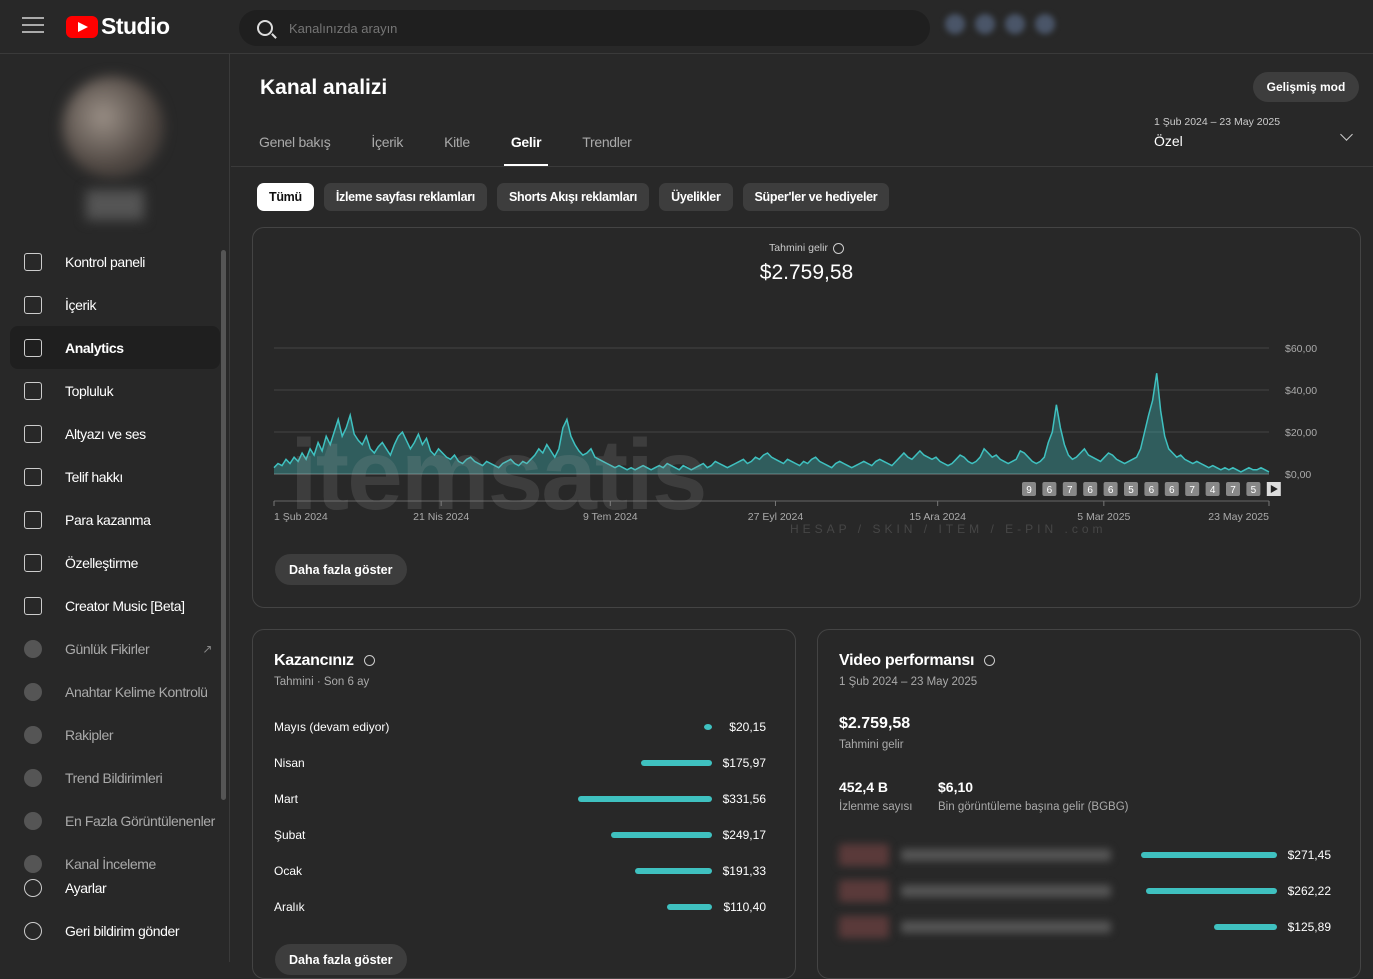 The height and width of the screenshot is (979, 1373). What do you see at coordinates (115, 205) in the screenshot?
I see `channel-name-blurred` at bounding box center [115, 205].